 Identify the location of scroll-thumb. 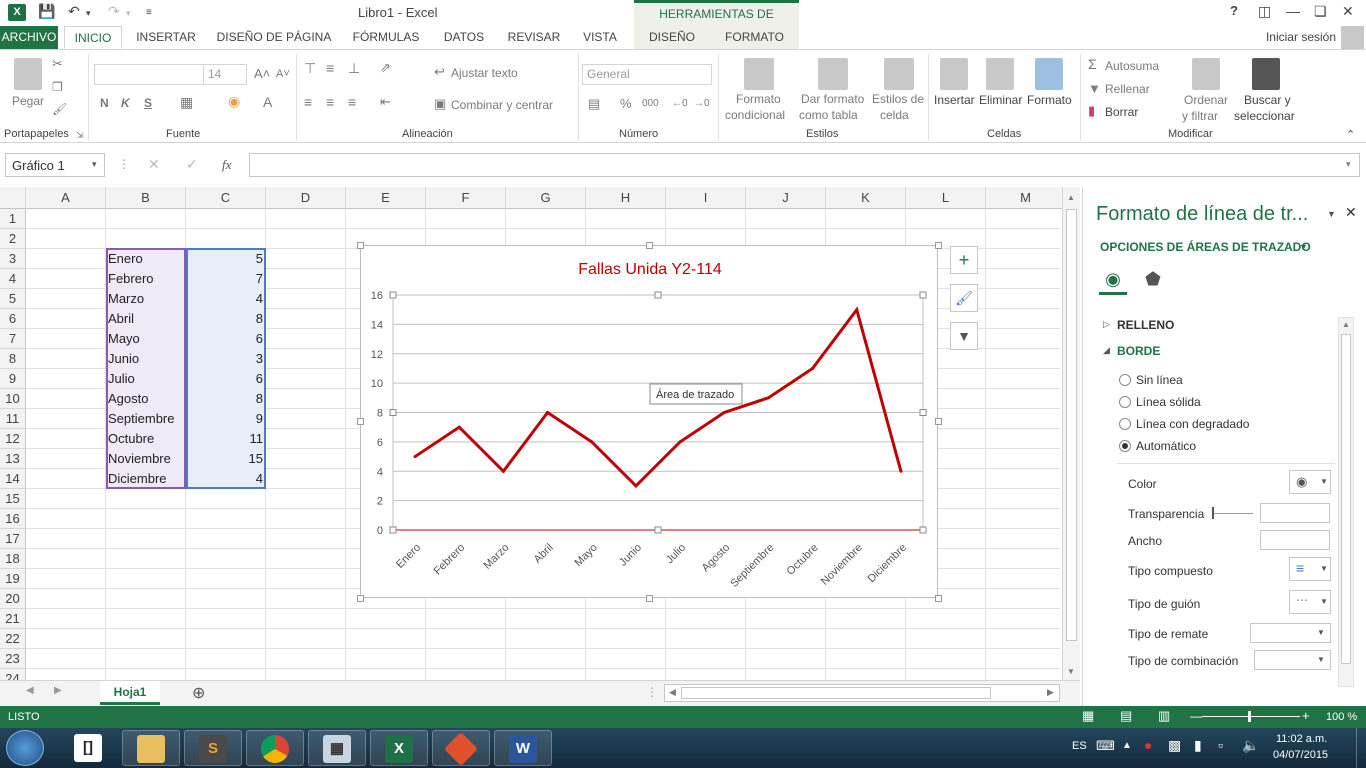
(1346, 499).